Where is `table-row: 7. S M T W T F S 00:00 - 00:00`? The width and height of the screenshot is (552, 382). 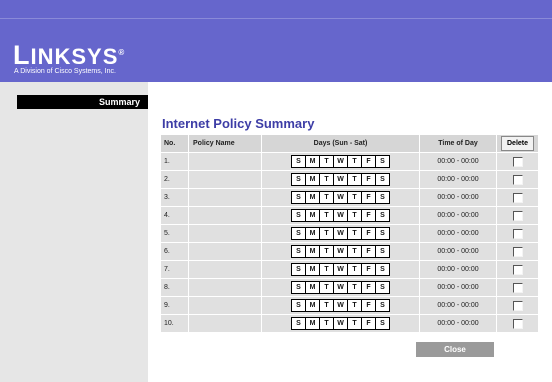
table-row: 7. S M T W T F S 00:00 - 00:00 is located at coordinates (350, 269).